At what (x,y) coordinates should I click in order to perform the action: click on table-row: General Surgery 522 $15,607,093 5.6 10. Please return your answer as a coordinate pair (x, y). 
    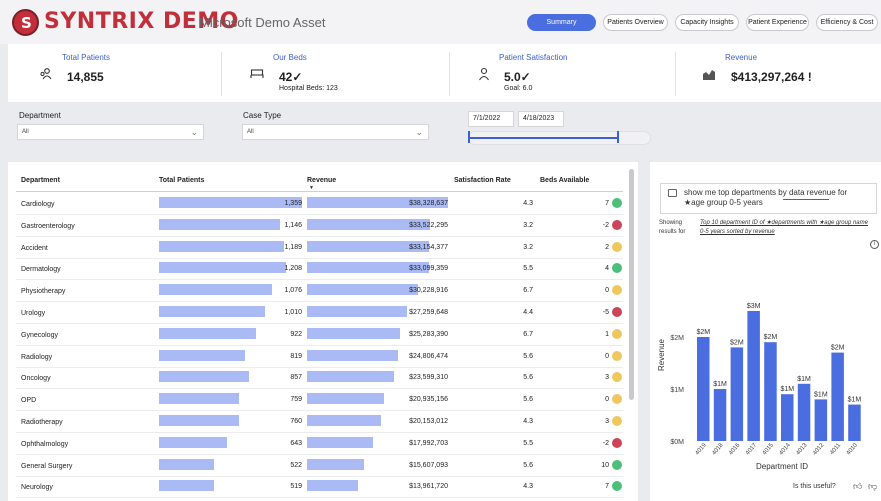
    Looking at the image, I should click on (319, 466).